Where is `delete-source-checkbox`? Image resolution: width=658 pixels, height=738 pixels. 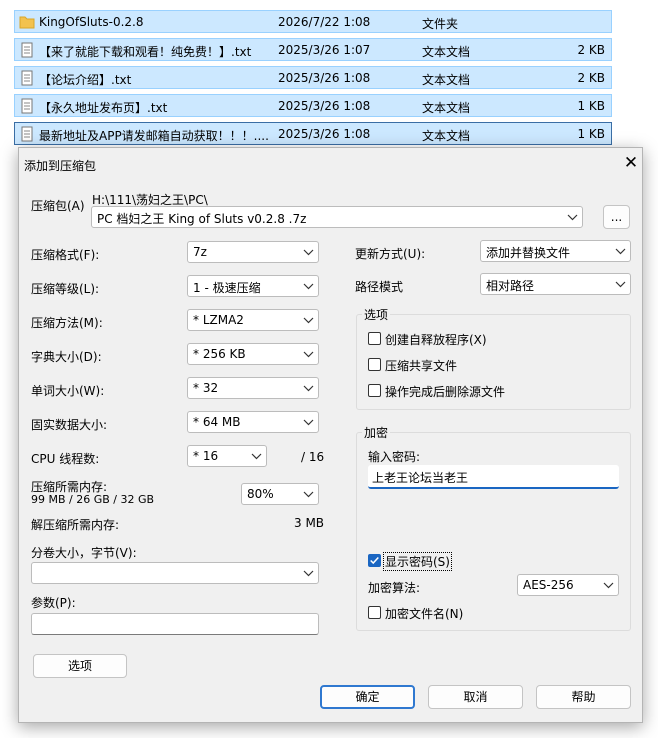 delete-source-checkbox is located at coordinates (374, 390).